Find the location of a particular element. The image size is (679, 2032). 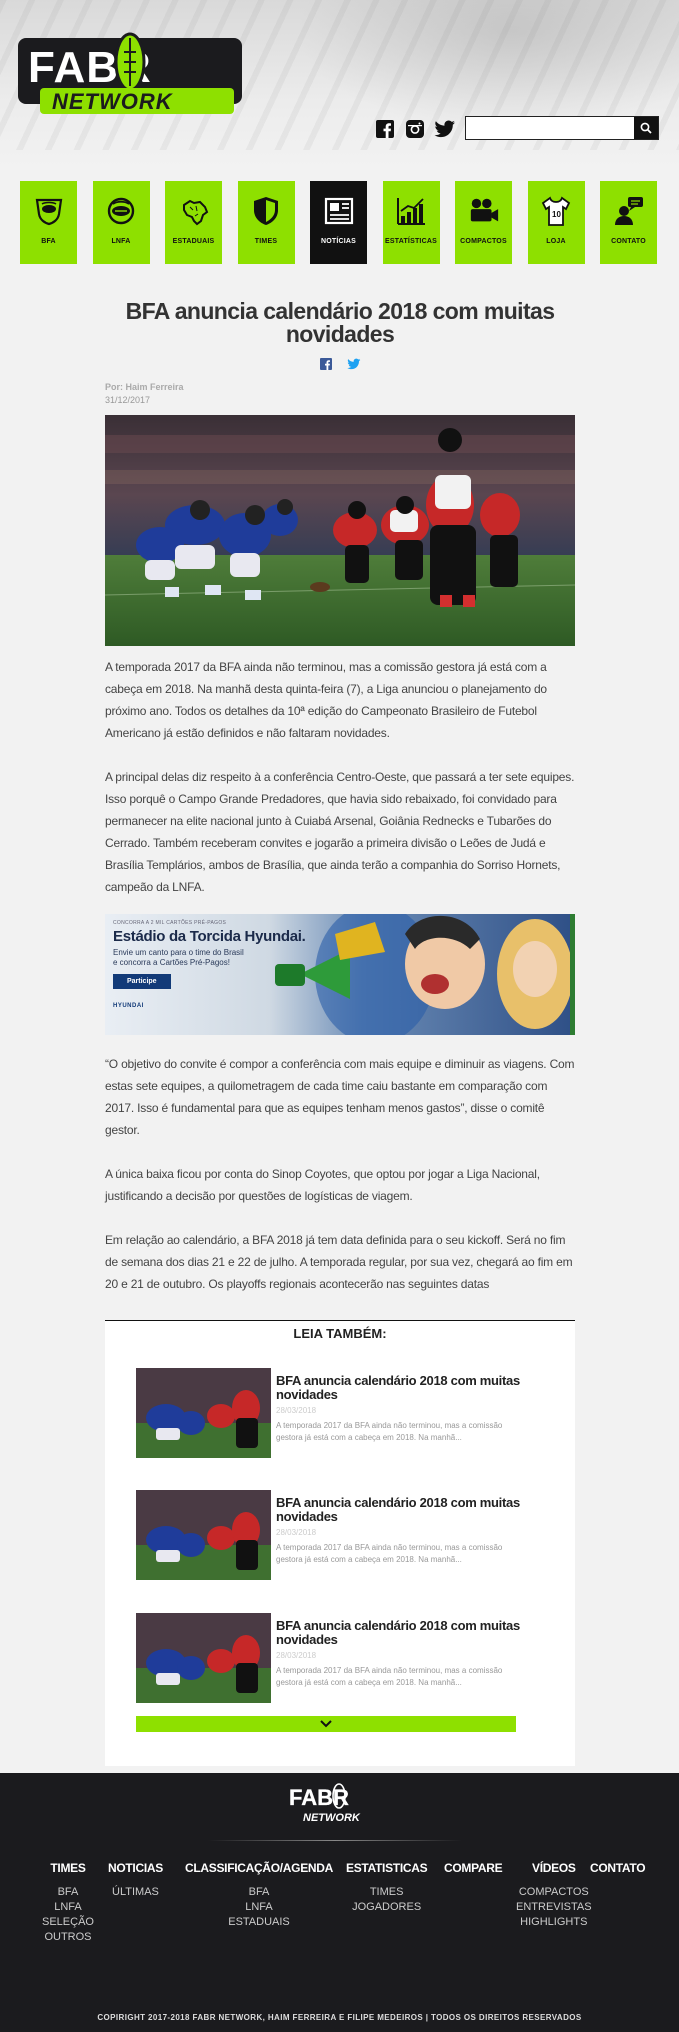

facebook-icon is located at coordinates (385, 129).